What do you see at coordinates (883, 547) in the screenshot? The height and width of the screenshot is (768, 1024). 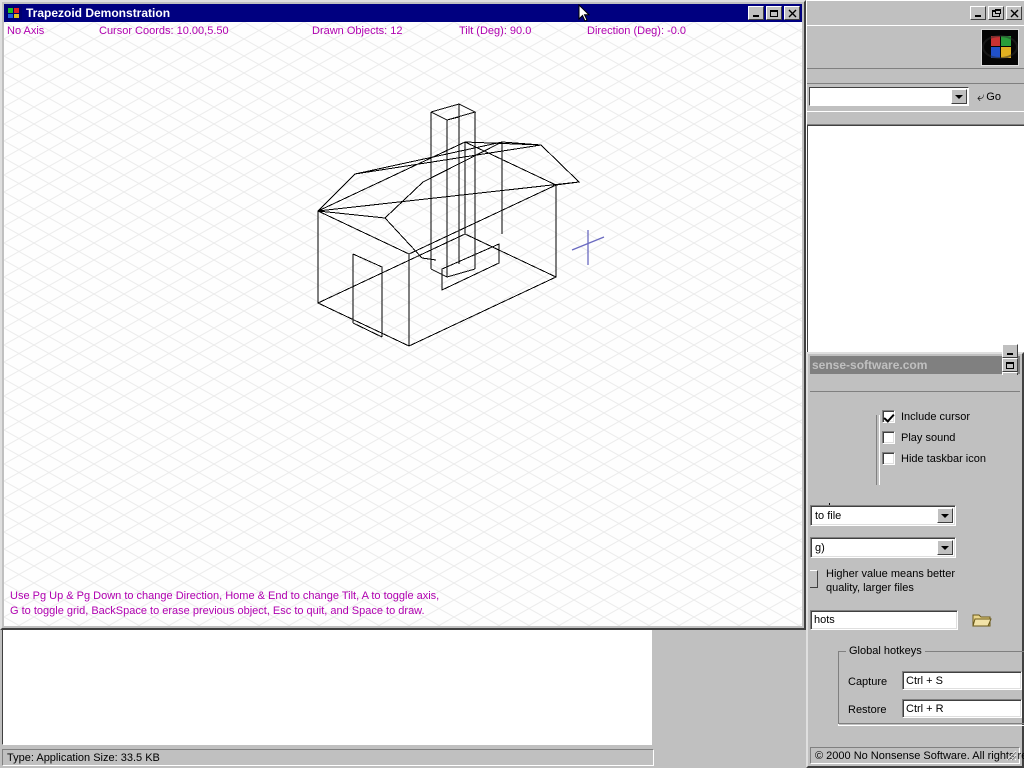 I see `format-combo: g)` at bounding box center [883, 547].